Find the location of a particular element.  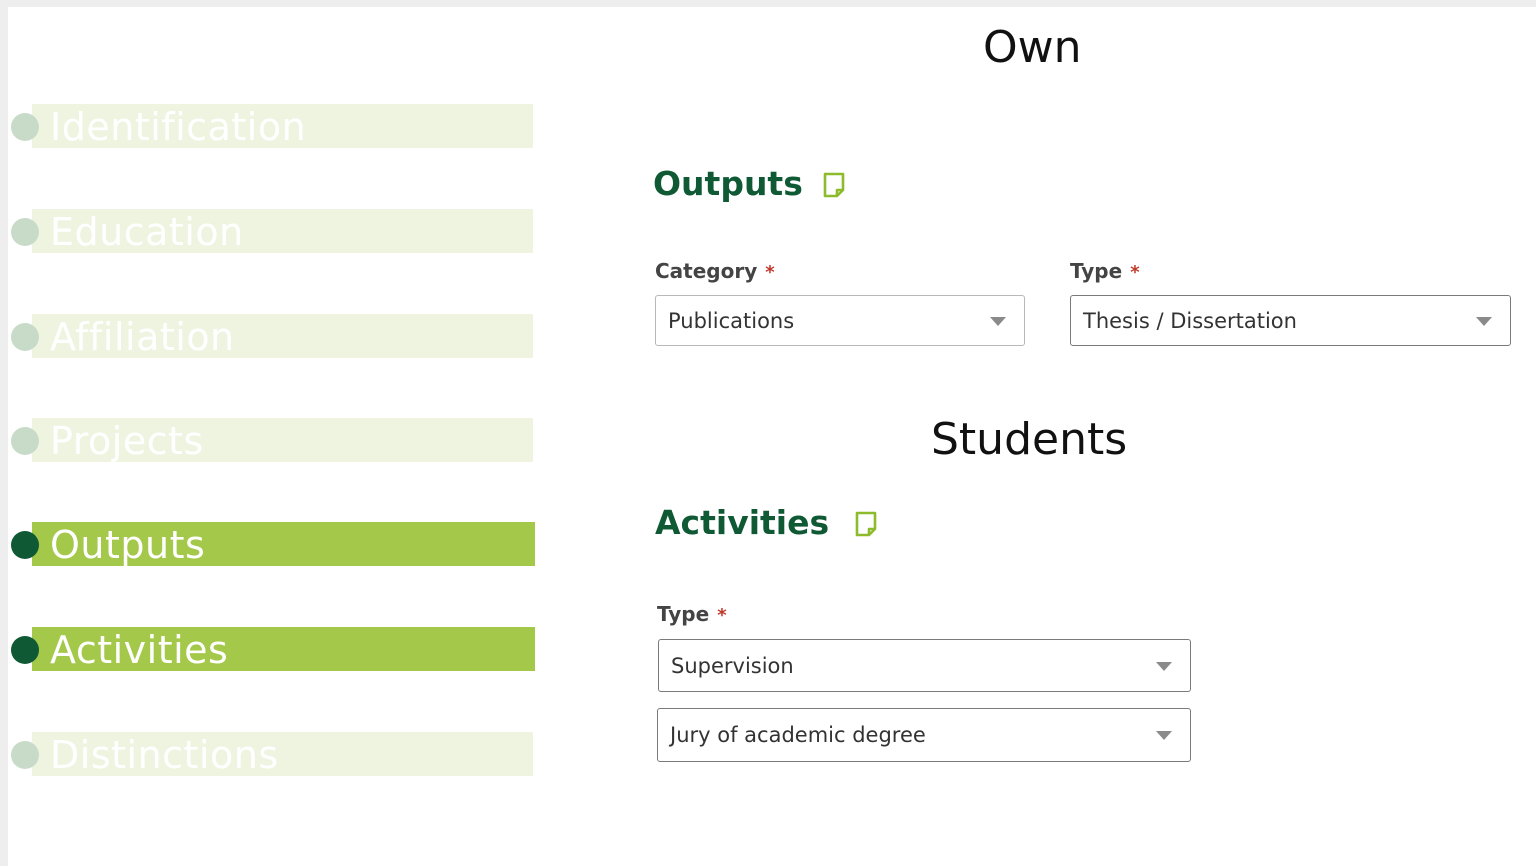

sidebar-item-label: Outputs is located at coordinates (128, 545).